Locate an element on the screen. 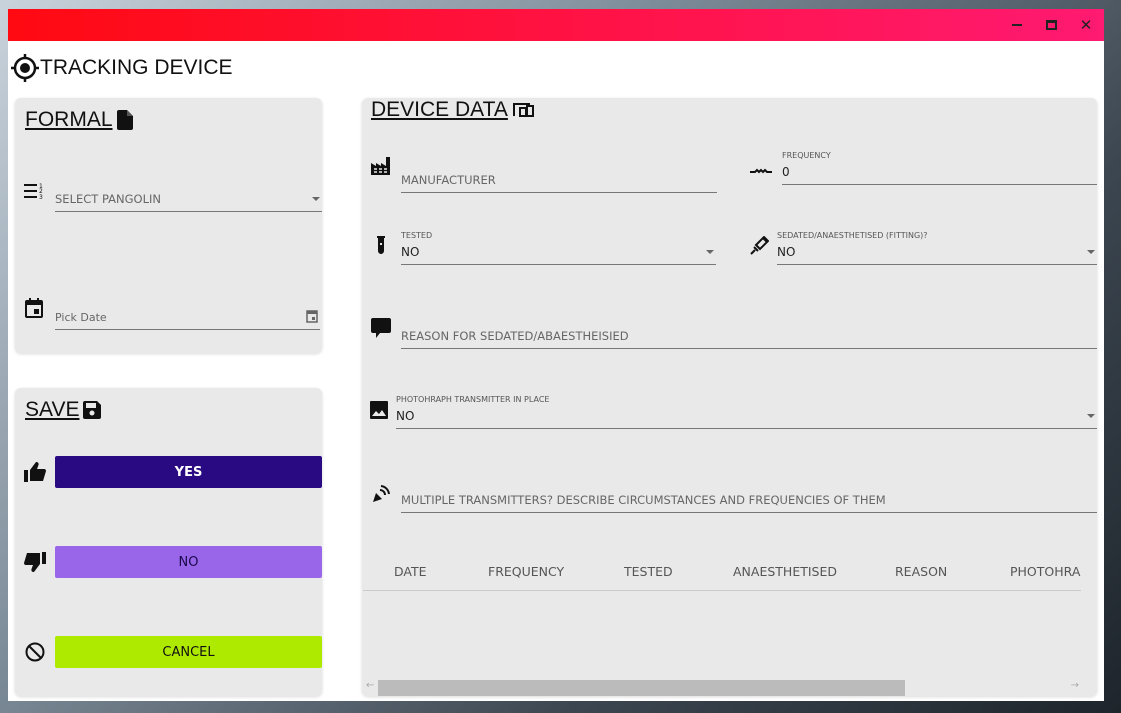  scrollbar-thumb is located at coordinates (641, 688).